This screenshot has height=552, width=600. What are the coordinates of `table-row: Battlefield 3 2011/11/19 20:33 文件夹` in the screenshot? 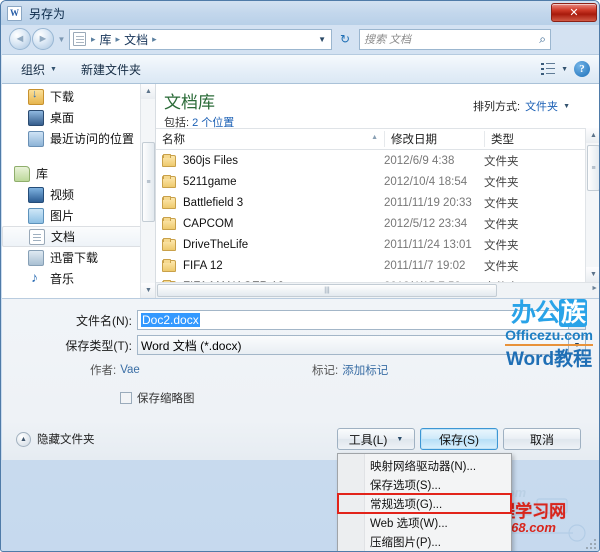 It's located at (377, 202).